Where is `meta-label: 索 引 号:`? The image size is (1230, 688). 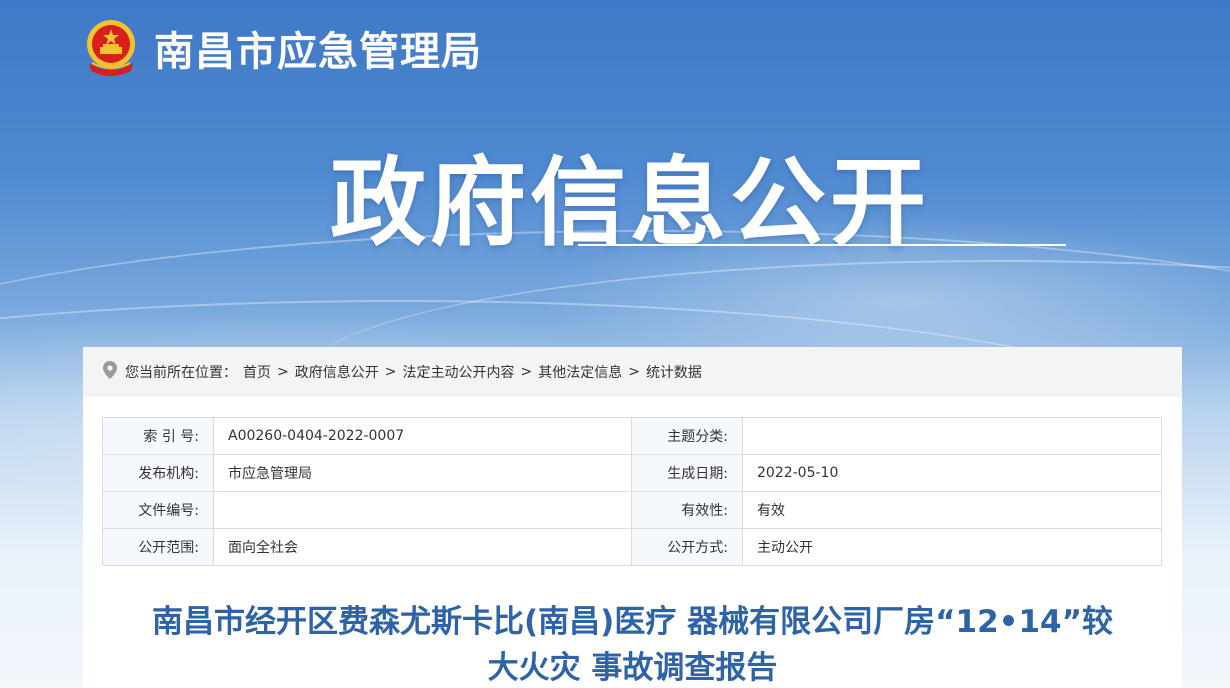
meta-label: 索 引 号: is located at coordinates (158, 436).